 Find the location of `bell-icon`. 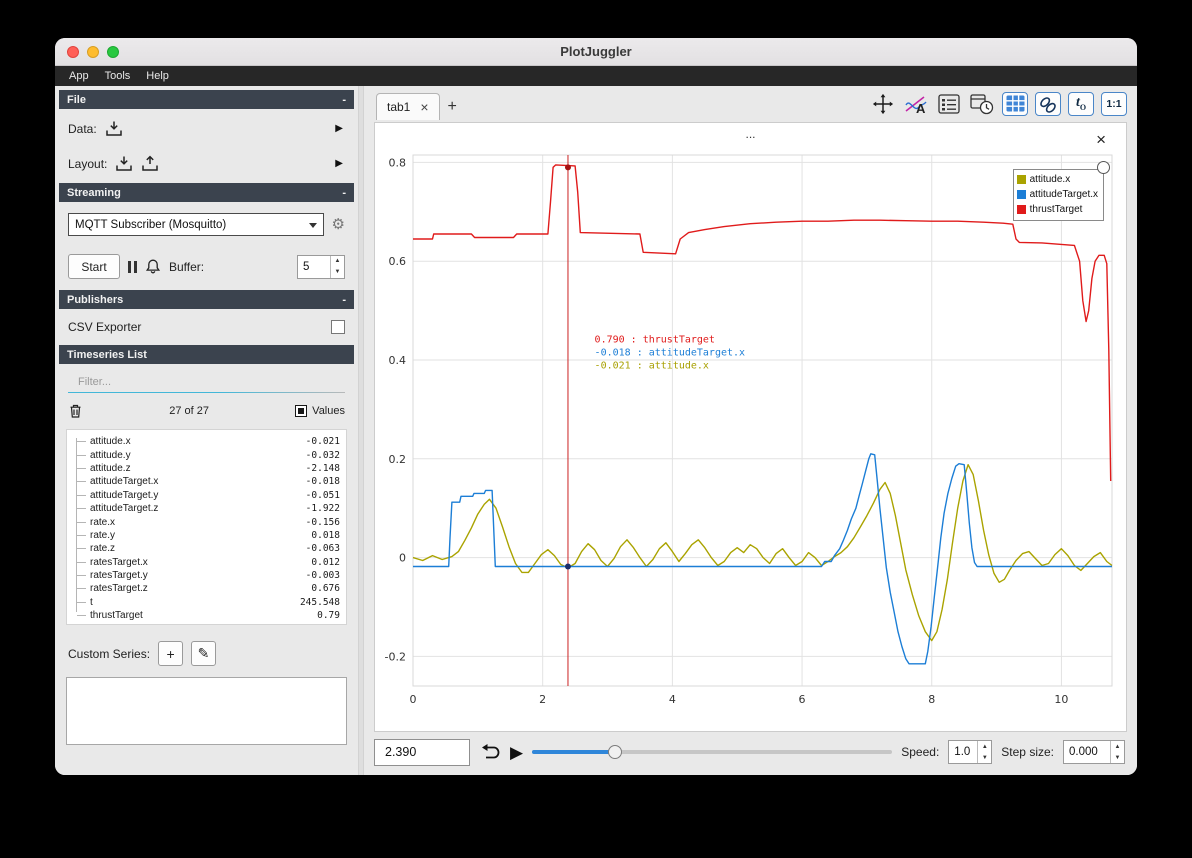

bell-icon is located at coordinates (153, 266).